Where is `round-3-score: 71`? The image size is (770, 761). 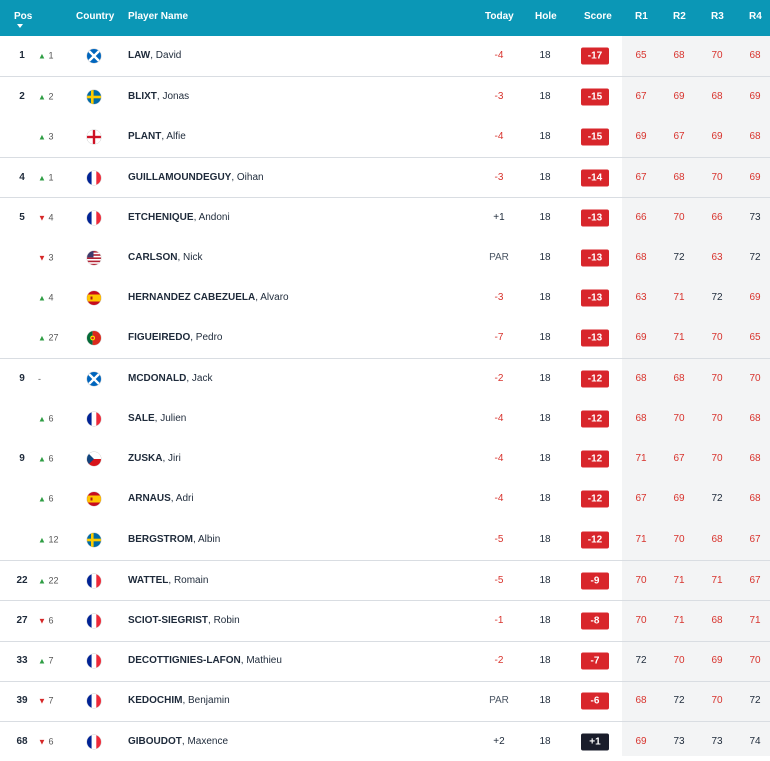
round-3-score: 71 is located at coordinates (717, 580).